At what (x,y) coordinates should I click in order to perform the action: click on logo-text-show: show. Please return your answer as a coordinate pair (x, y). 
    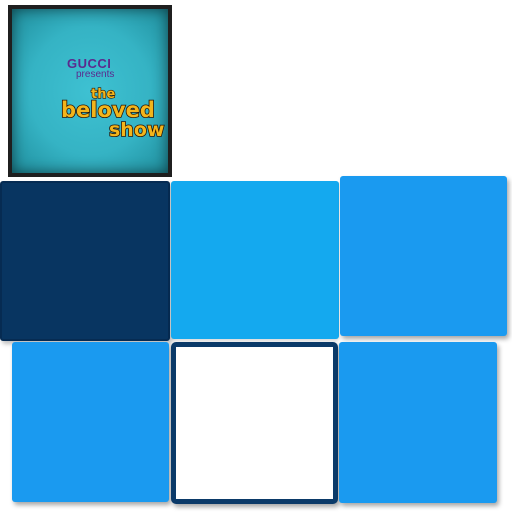
    Looking at the image, I should click on (136, 129).